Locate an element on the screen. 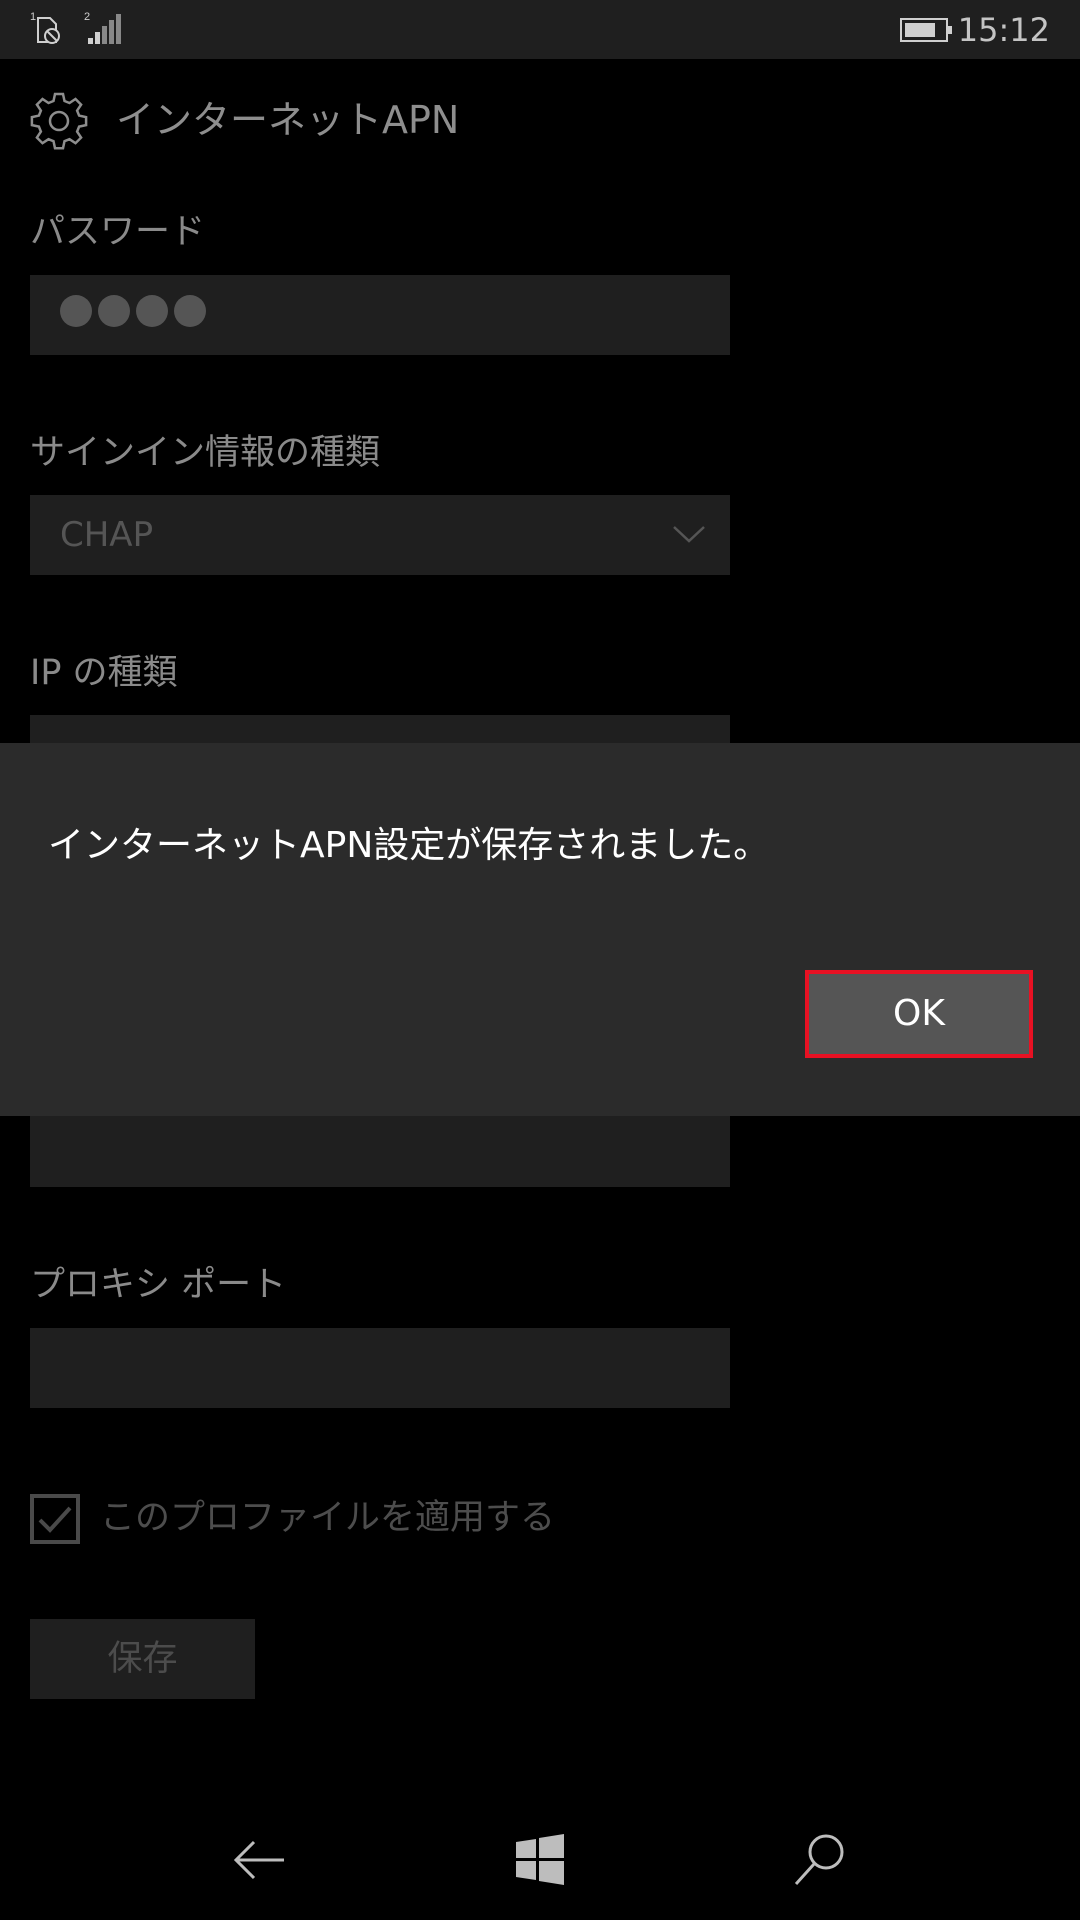  proxy-server-field is located at coordinates (380, 1149).